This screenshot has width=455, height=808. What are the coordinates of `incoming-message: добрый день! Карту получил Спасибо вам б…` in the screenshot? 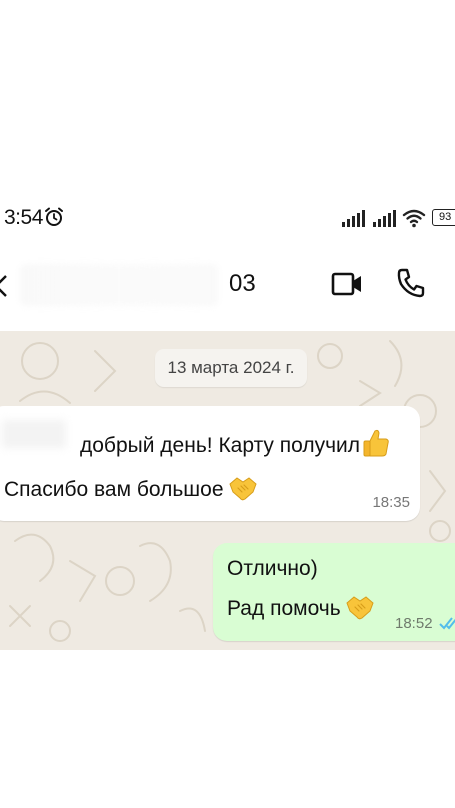 It's located at (210, 463).